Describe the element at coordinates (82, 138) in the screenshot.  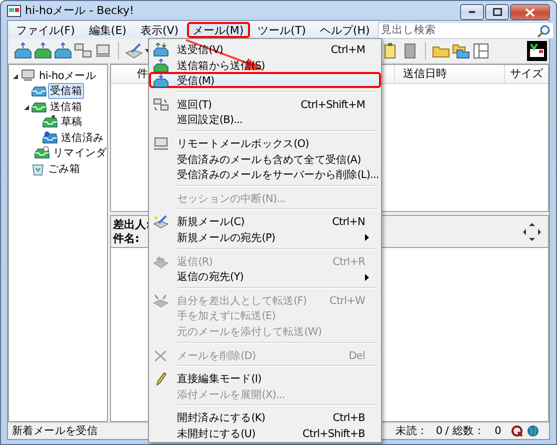
I see `folder-item: 送信済み` at that location.